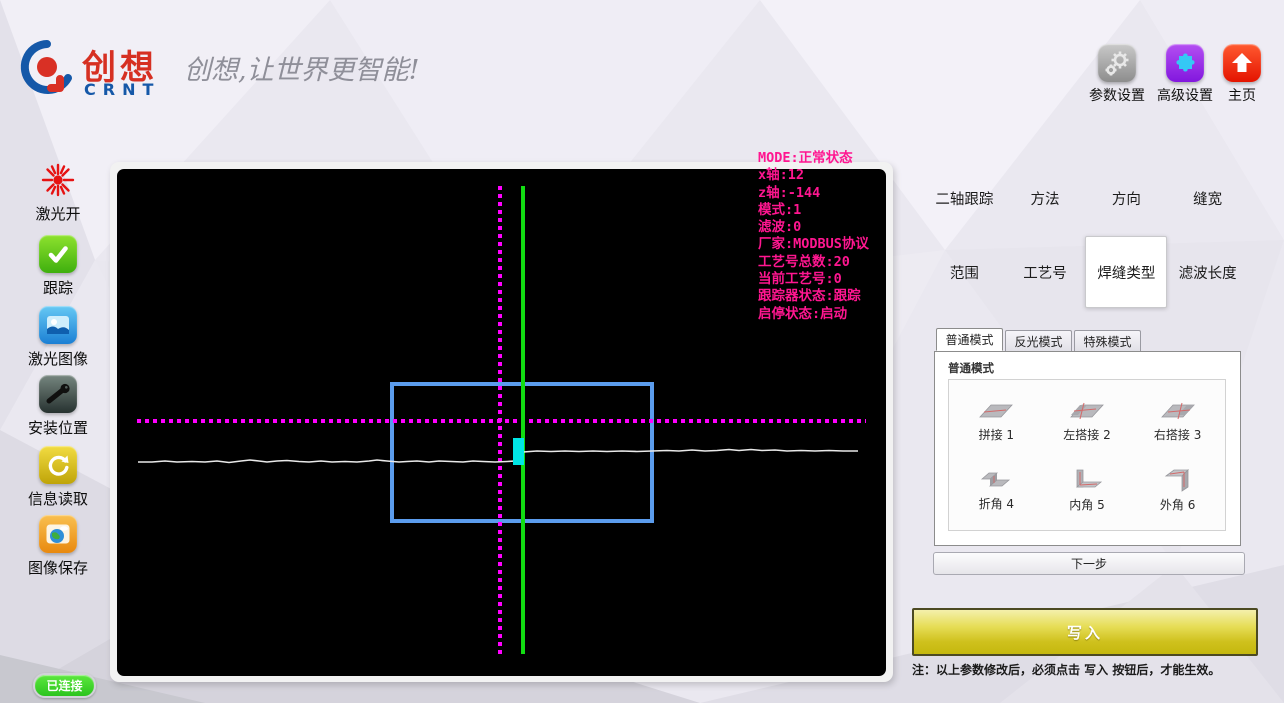 The height and width of the screenshot is (703, 1284). What do you see at coordinates (518, 451) in the screenshot?
I see `seam-marker` at bounding box center [518, 451].